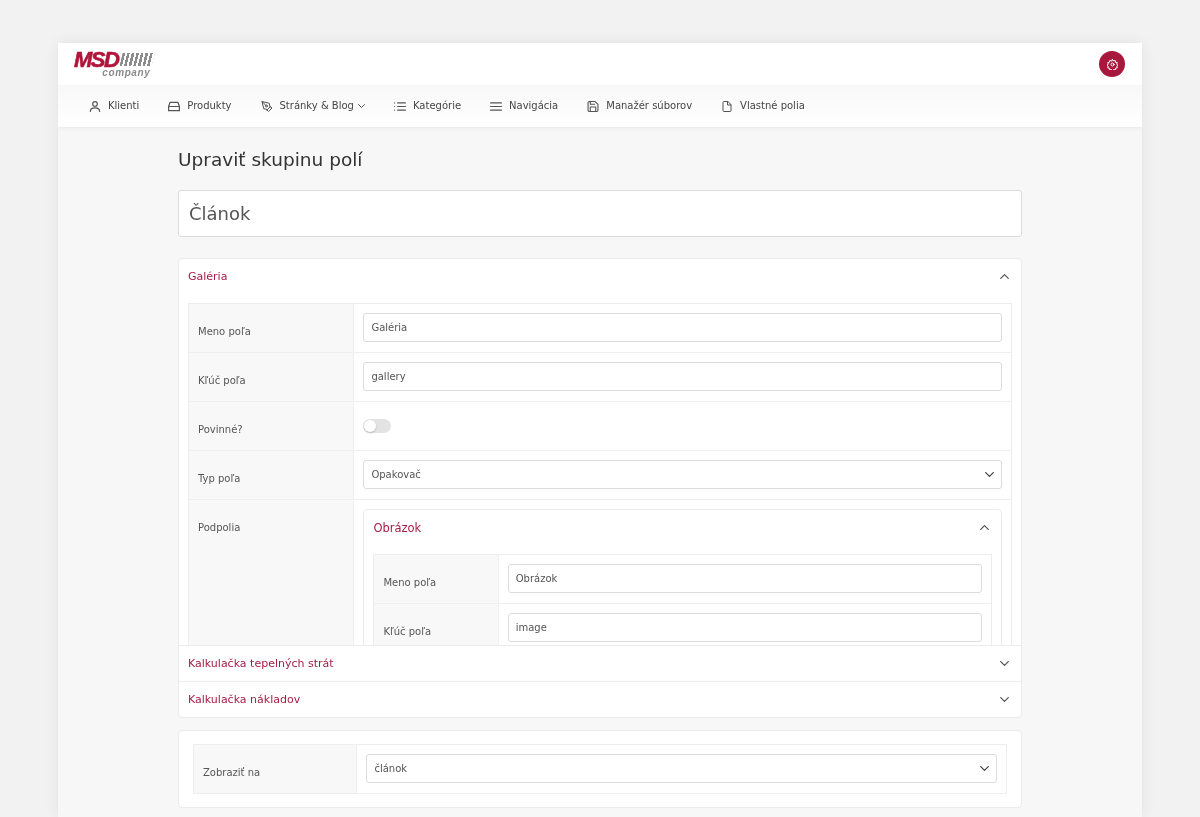 The height and width of the screenshot is (817, 1200). I want to click on nav-link: Navigácia, so click(524, 106).